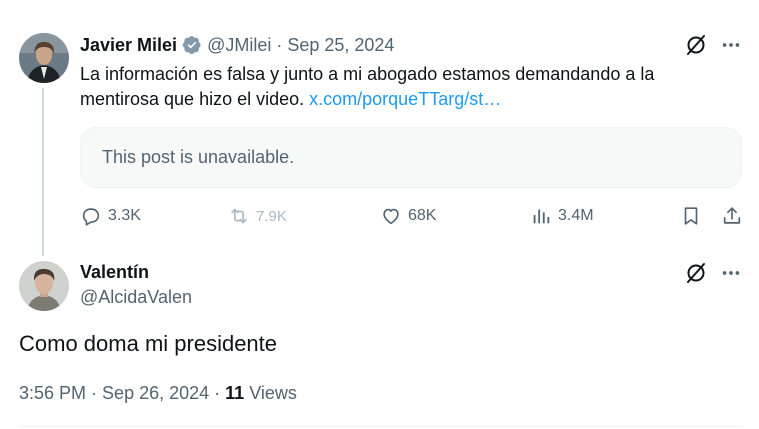 This screenshot has height=429, width=759. Describe the element at coordinates (381, 426) in the screenshot. I see `divider` at that location.